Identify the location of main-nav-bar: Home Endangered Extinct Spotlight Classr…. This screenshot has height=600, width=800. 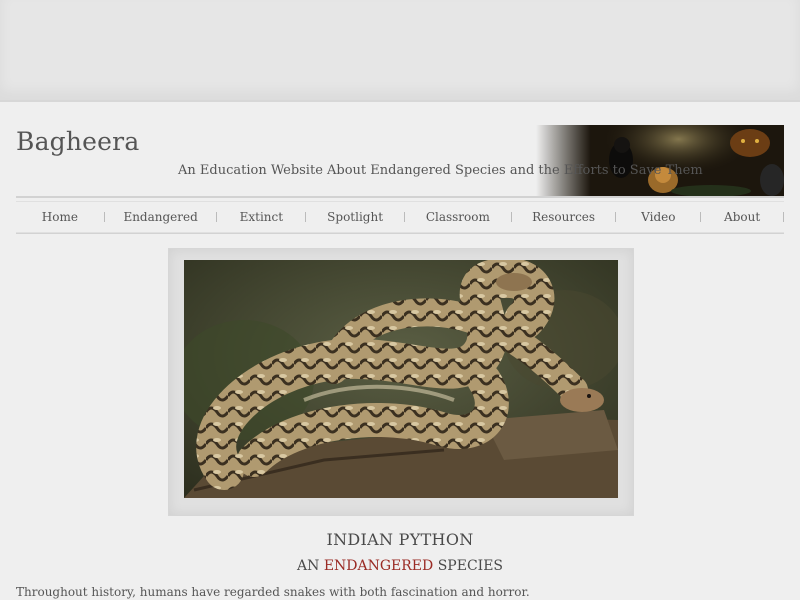
(400, 217).